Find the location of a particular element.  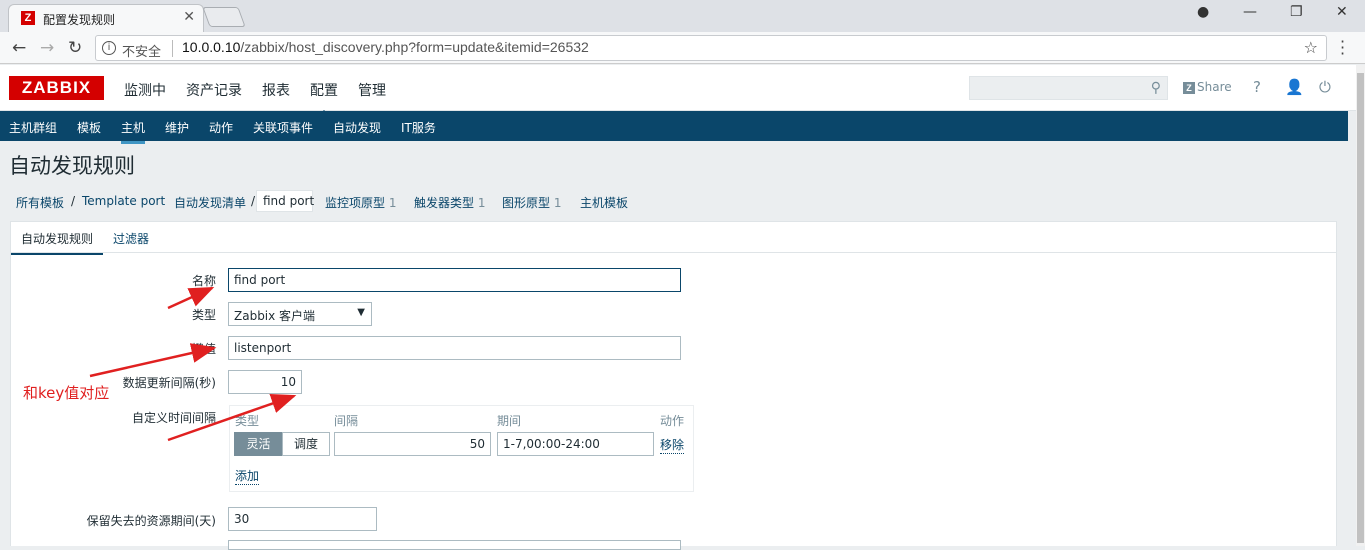

annotation-arrows is located at coordinates (193, 364).